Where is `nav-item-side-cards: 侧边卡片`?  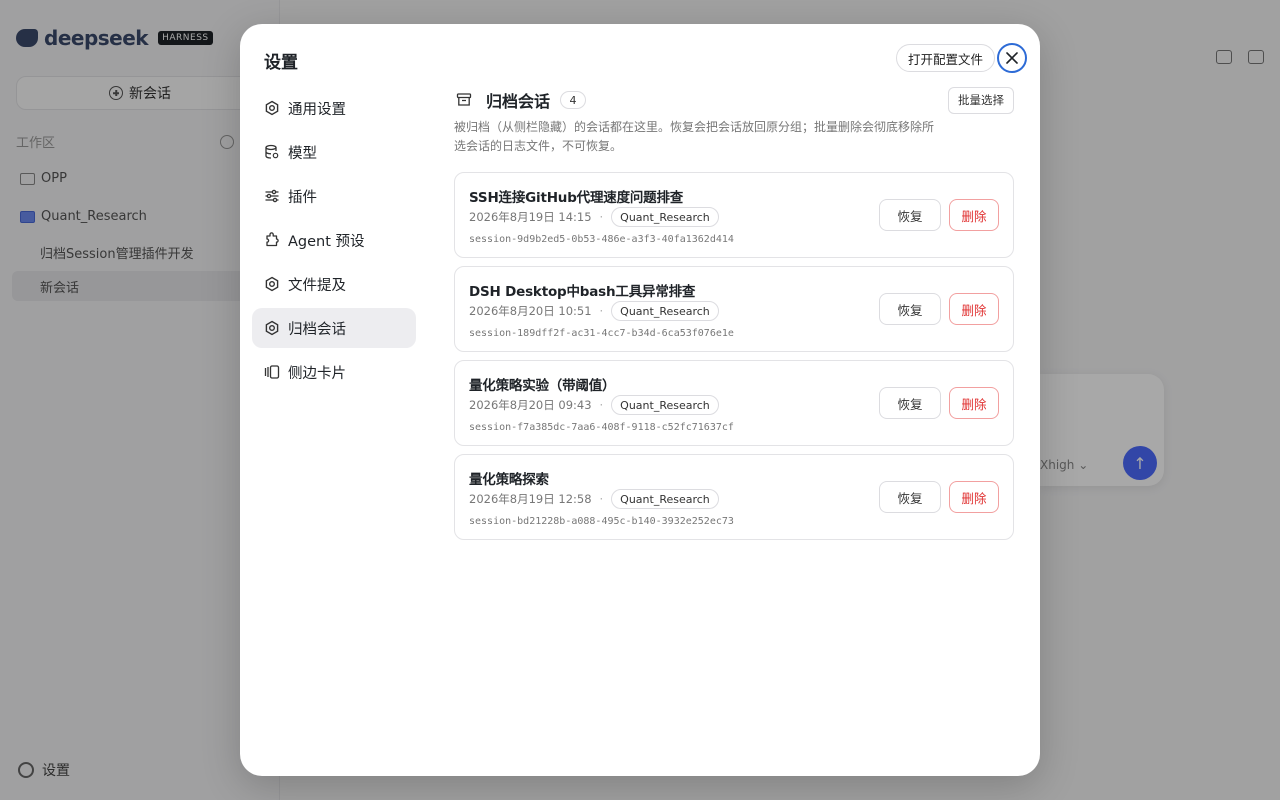
nav-item-side-cards: 侧边卡片 is located at coordinates (334, 372).